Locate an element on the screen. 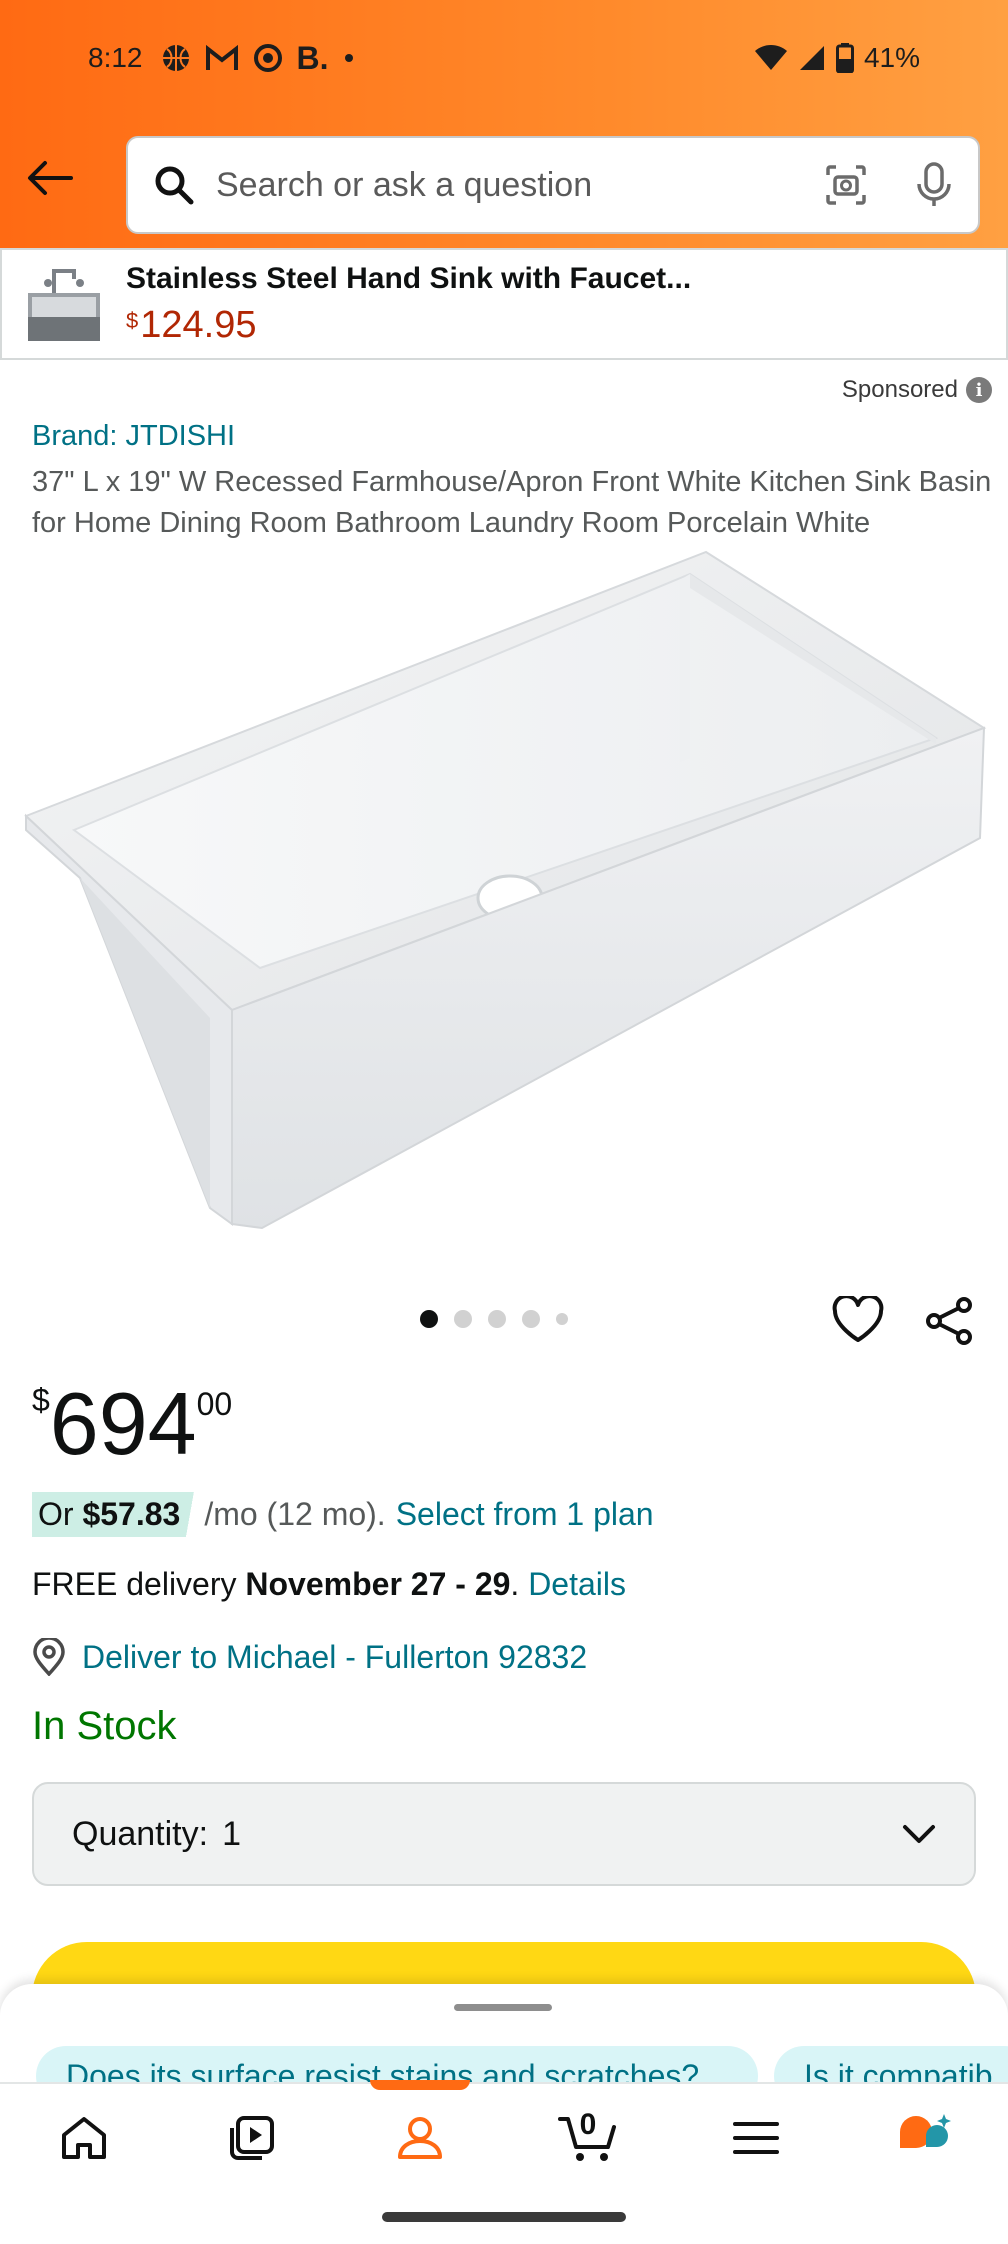 This screenshot has height=2244, width=1008. delivery-info: FREE delivery November 27 - 29. Details is located at coordinates (329, 1584).